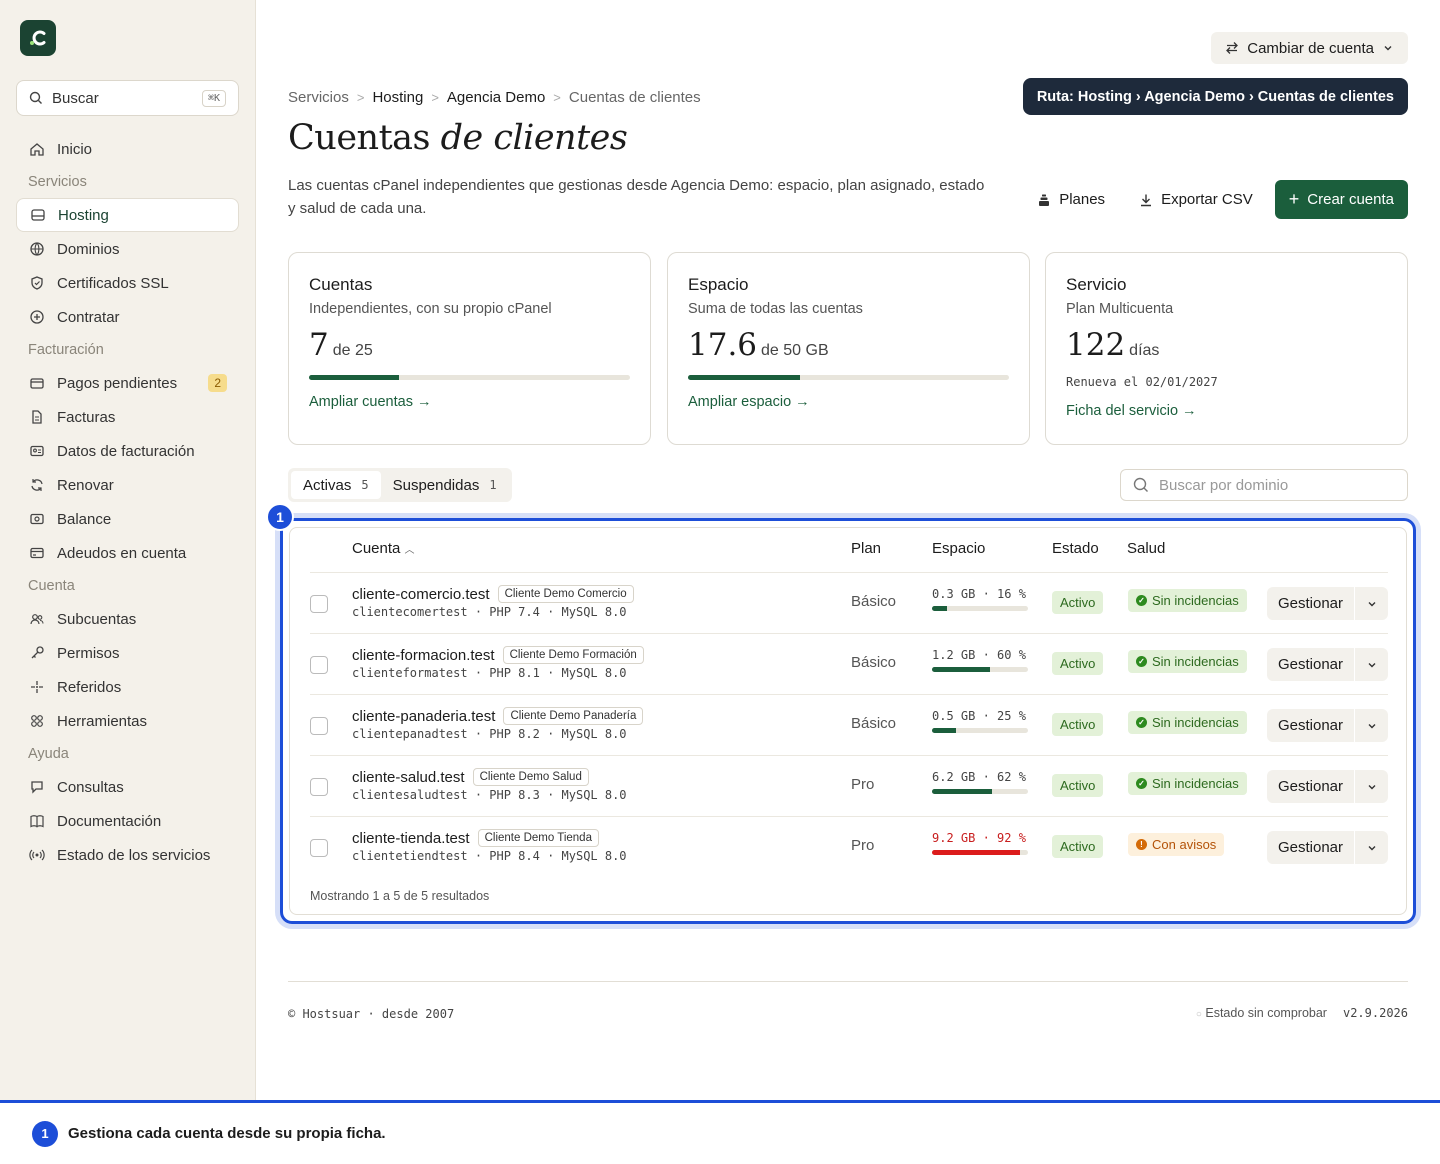  What do you see at coordinates (127, 383) in the screenshot?
I see `sidebar-item-pagos-pendientes: Pagos pendientes 2` at bounding box center [127, 383].